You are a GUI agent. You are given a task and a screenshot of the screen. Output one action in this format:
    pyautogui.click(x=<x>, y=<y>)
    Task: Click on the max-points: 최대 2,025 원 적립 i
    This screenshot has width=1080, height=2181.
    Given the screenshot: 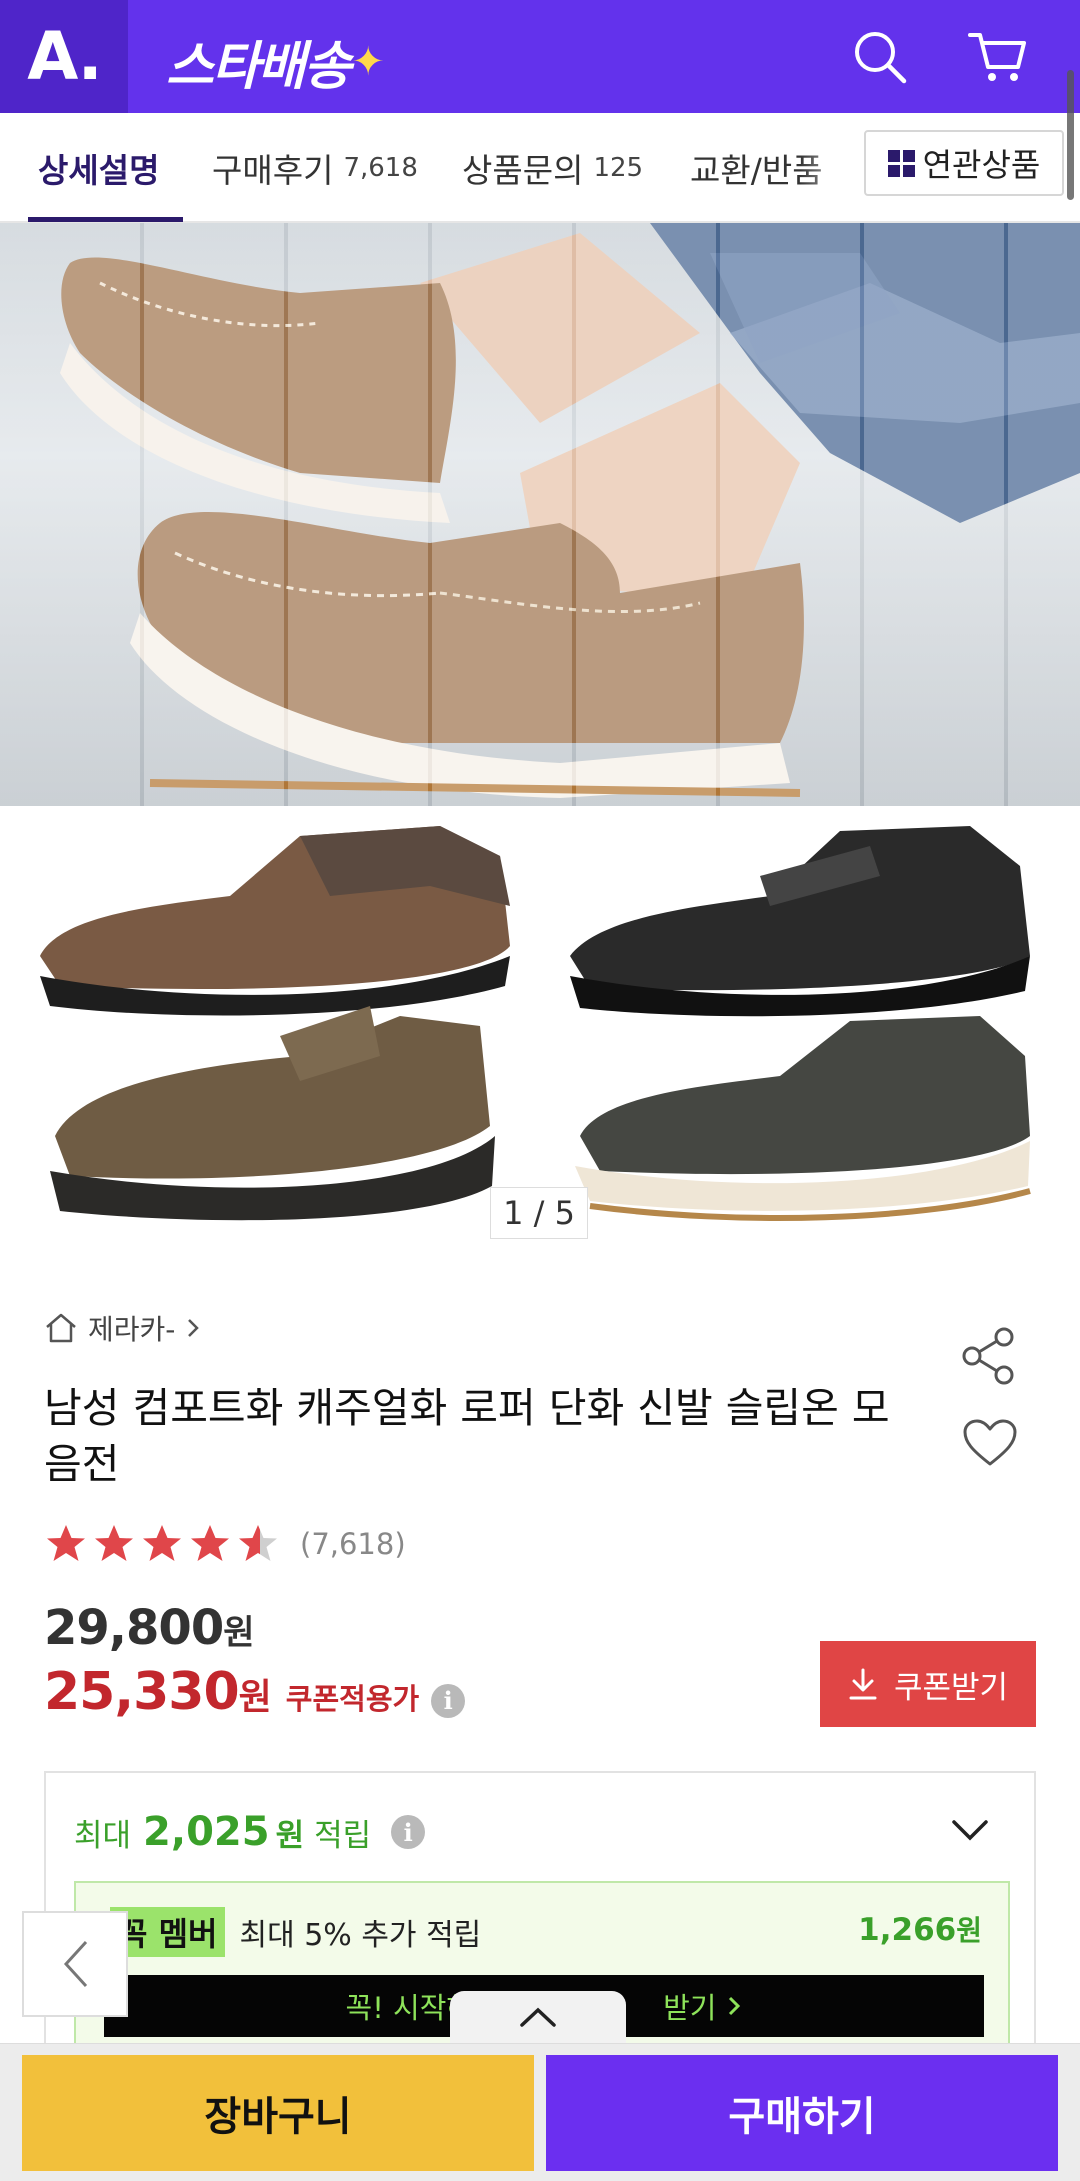 What is the action you would take?
    pyautogui.click(x=250, y=1832)
    